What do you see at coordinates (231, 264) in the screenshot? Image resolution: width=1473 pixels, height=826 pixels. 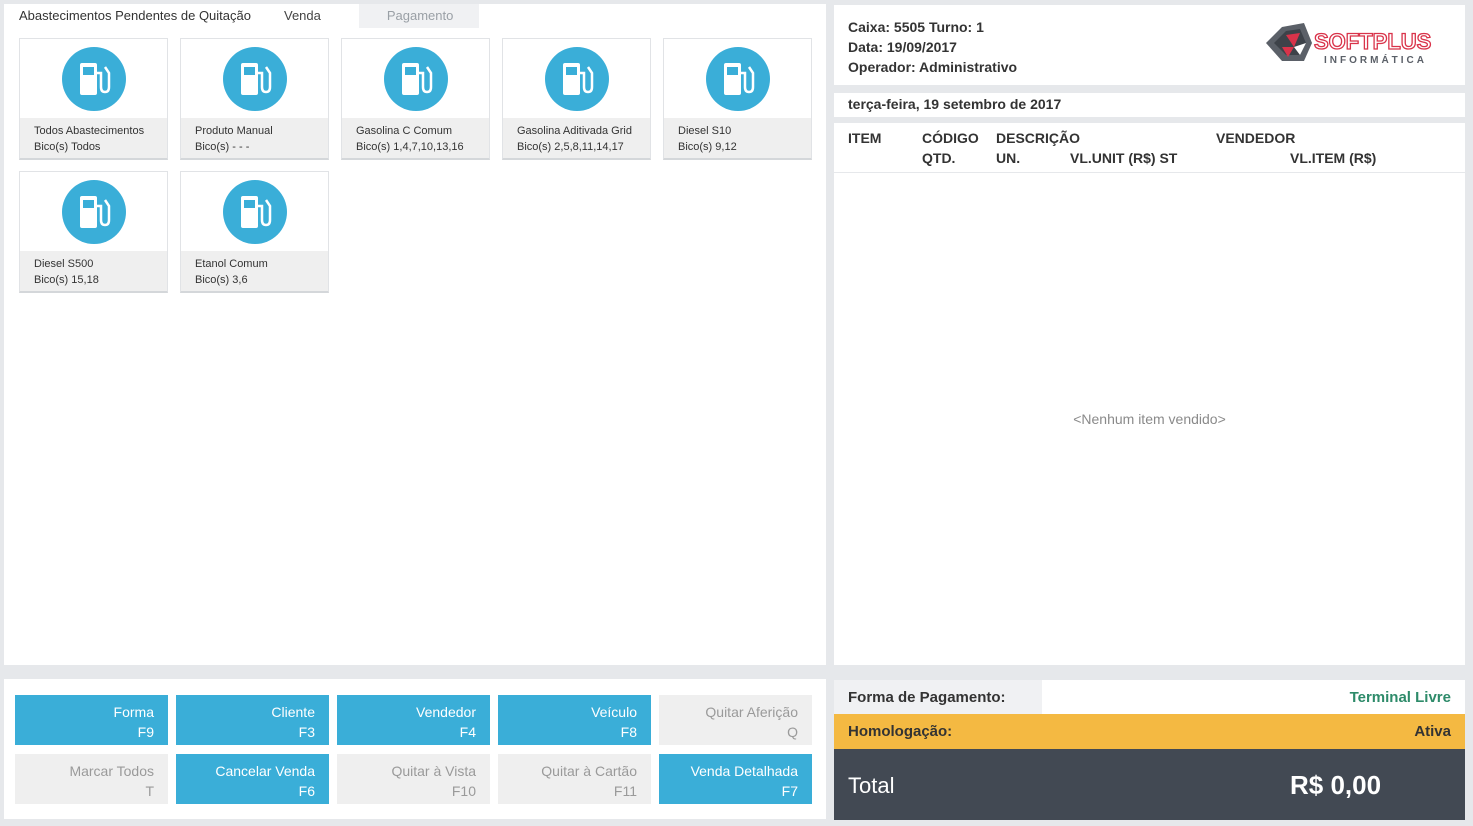 I see `tile-name: Etanol Comum` at bounding box center [231, 264].